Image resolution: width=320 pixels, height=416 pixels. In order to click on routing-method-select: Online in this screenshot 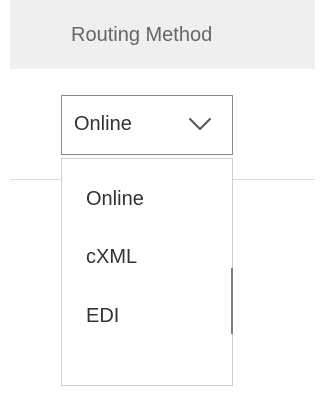, I will do `click(147, 125)`.